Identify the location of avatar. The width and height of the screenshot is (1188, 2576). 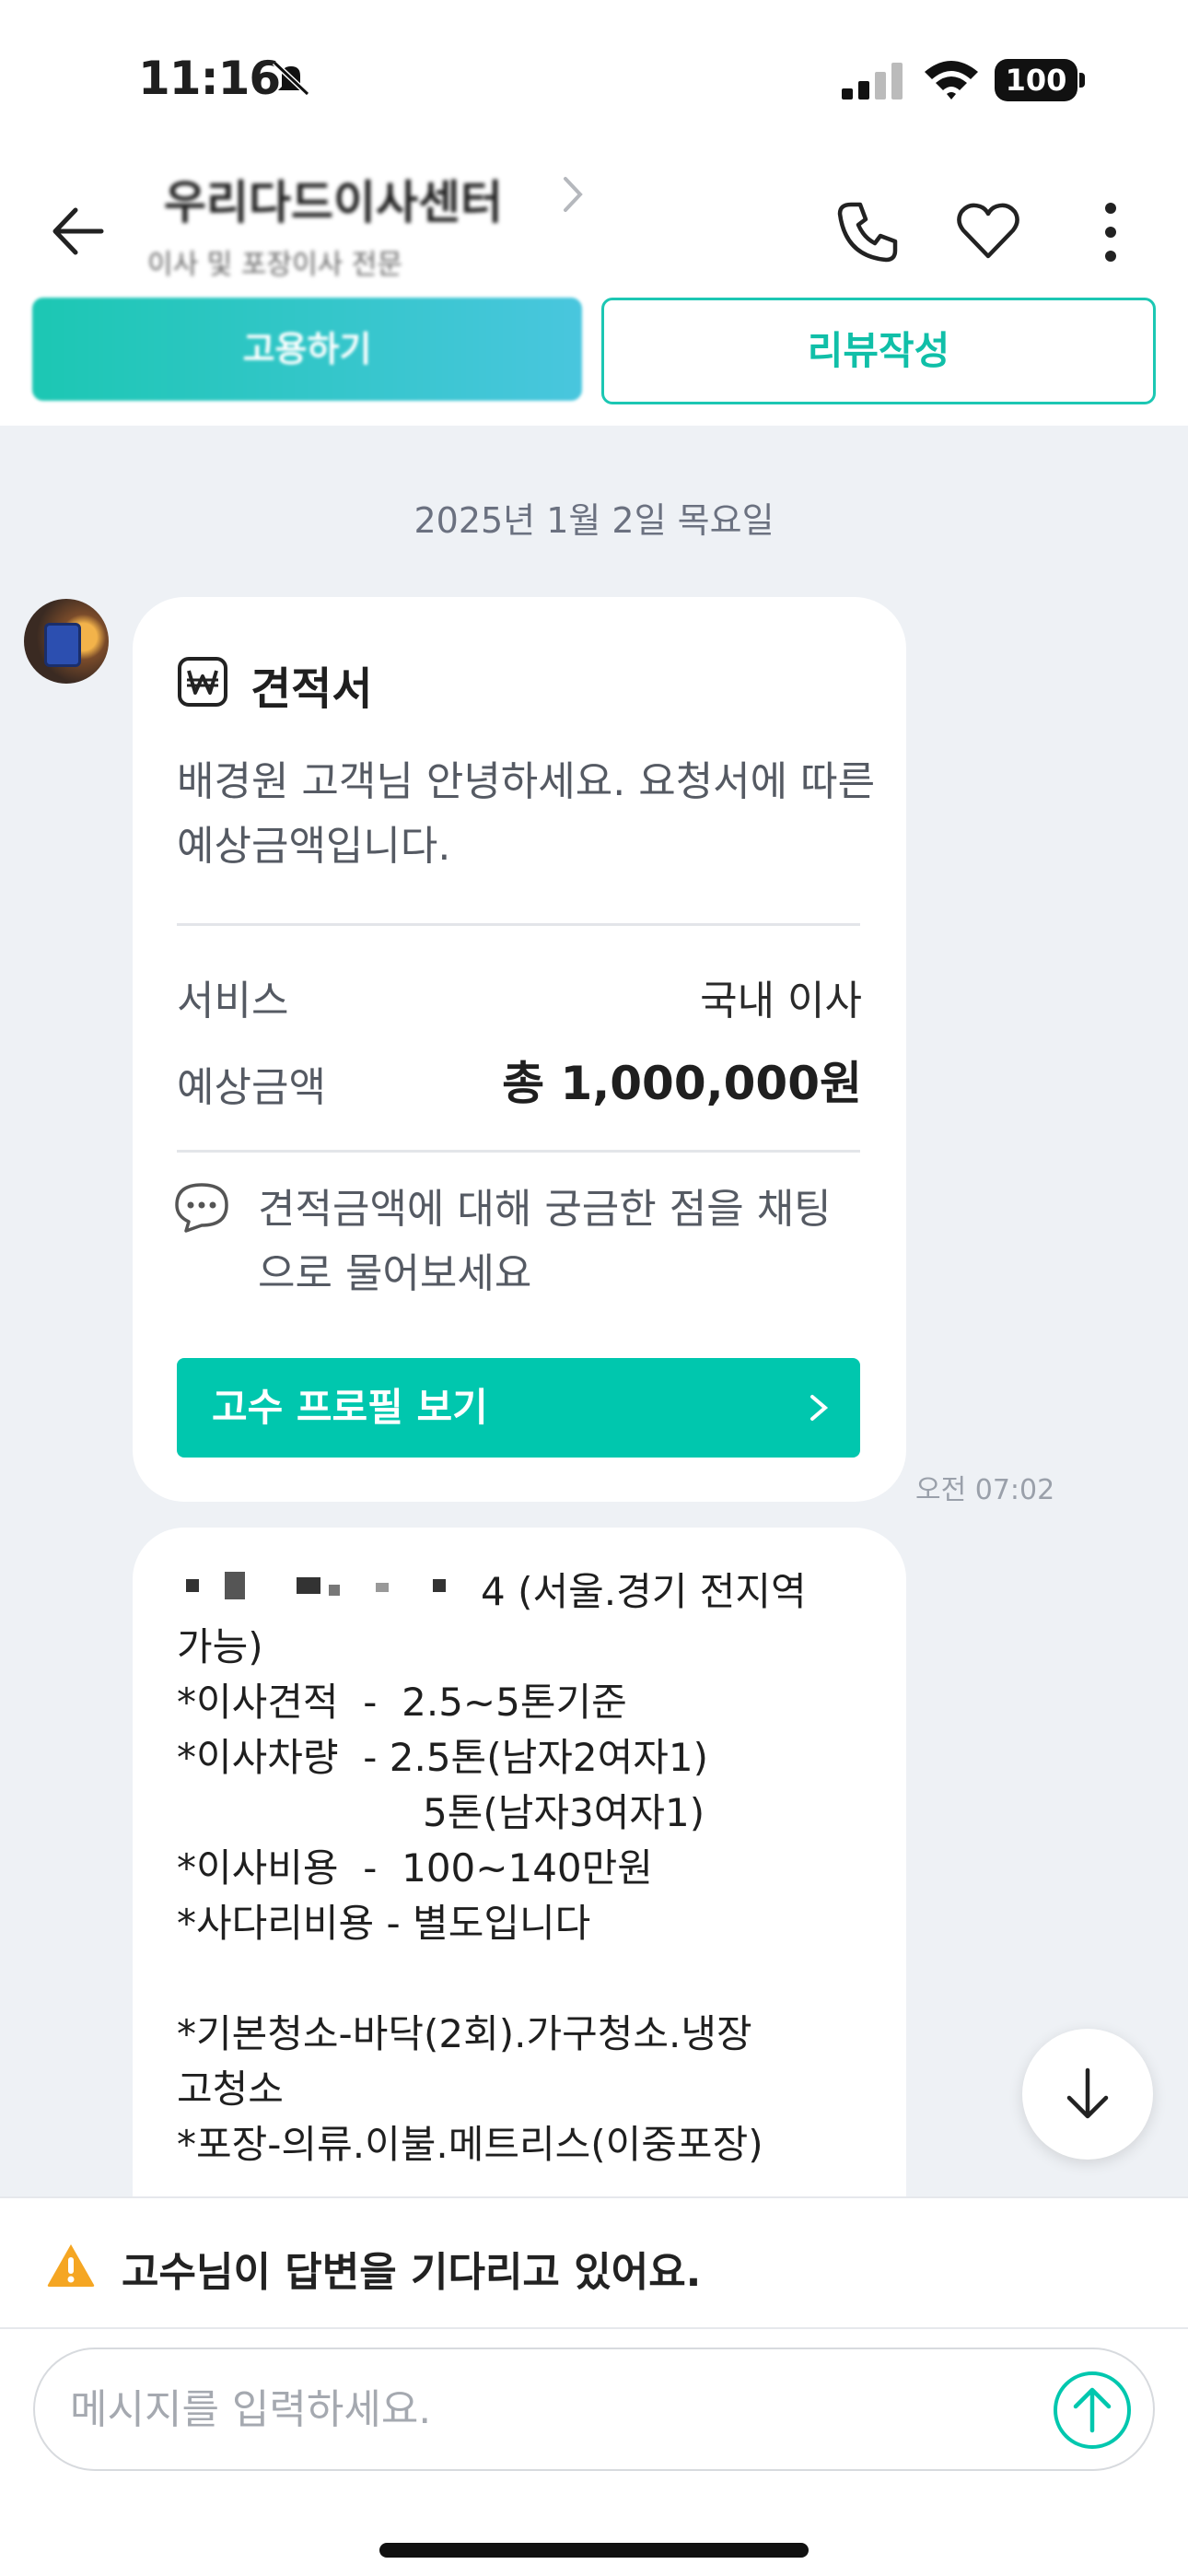
(66, 641).